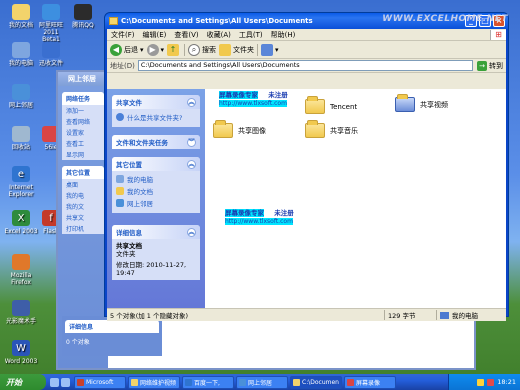  What do you see at coordinates (331, 105) in the screenshot?
I see `file-item-tencent: Tencent` at bounding box center [331, 105].